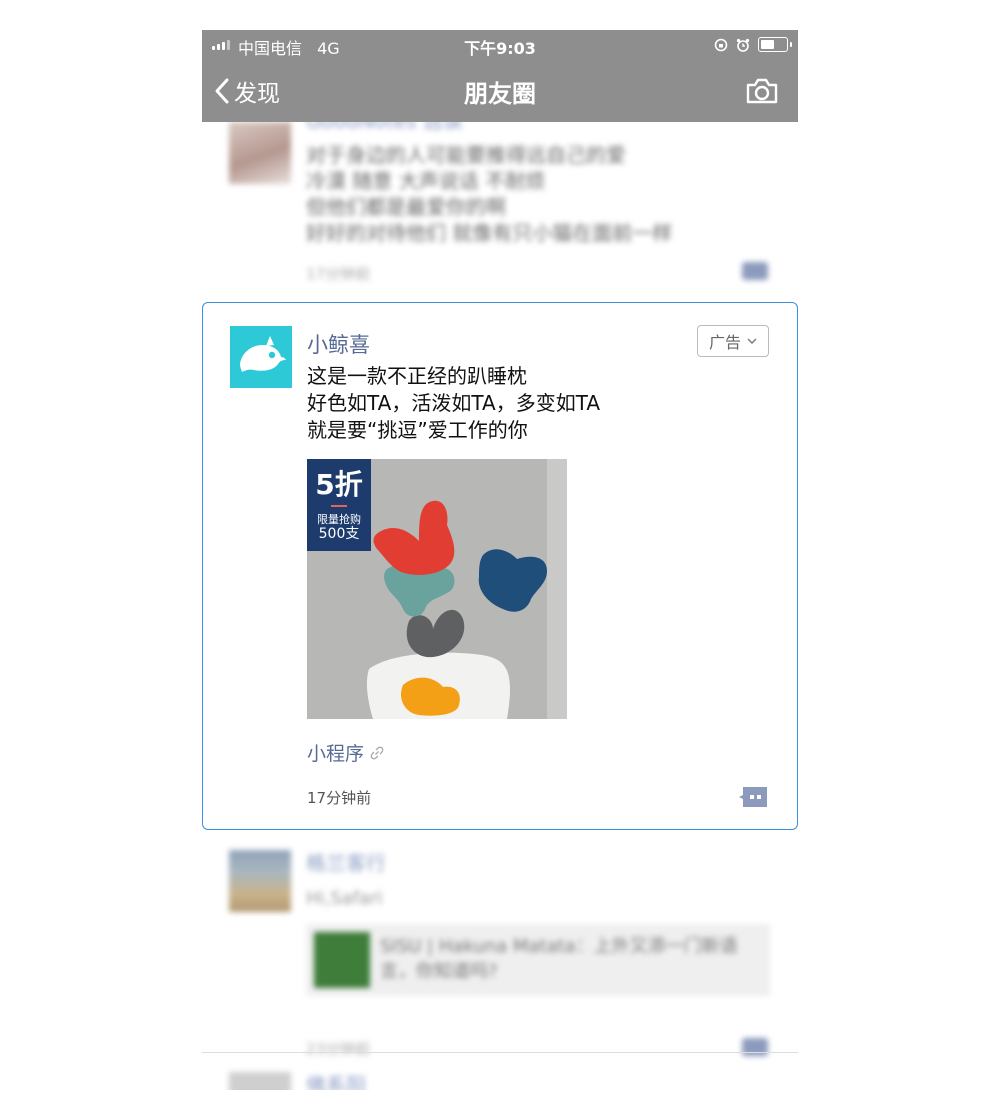 The height and width of the screenshot is (1118, 1000). I want to click on alarm-icon, so click(743, 45).